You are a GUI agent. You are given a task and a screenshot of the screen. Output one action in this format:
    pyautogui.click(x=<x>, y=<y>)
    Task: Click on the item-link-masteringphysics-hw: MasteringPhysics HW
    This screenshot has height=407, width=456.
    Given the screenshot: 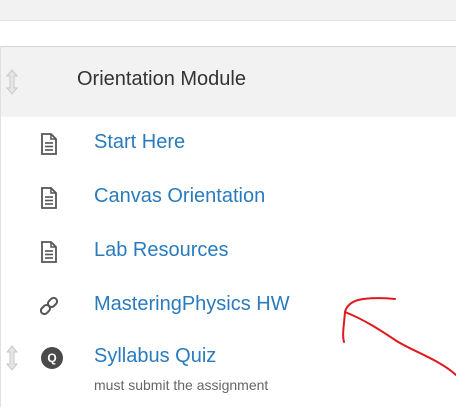 What is the action you would take?
    pyautogui.click(x=192, y=304)
    